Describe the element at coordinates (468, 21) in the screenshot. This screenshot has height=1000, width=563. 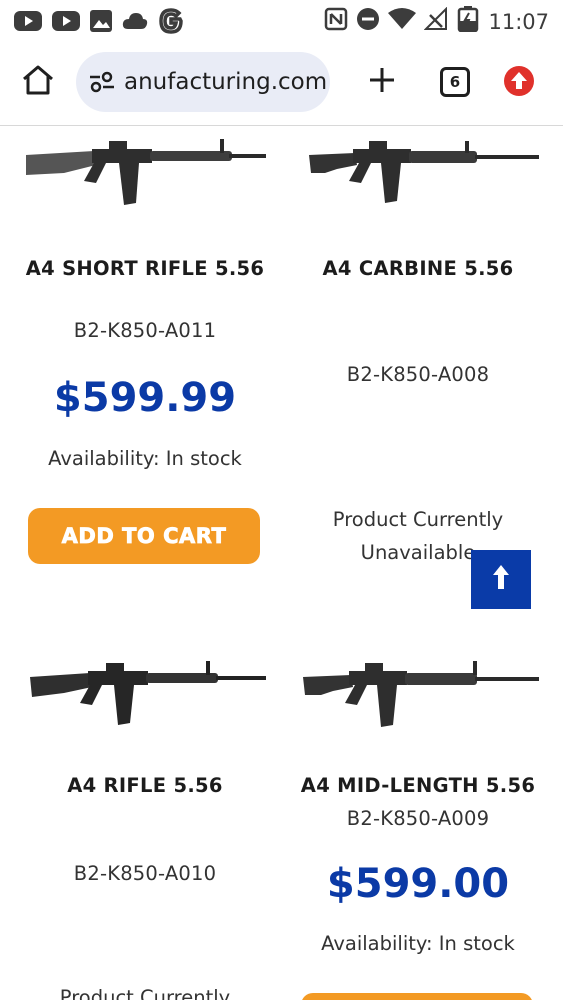
I see `battery-charging-icon` at that location.